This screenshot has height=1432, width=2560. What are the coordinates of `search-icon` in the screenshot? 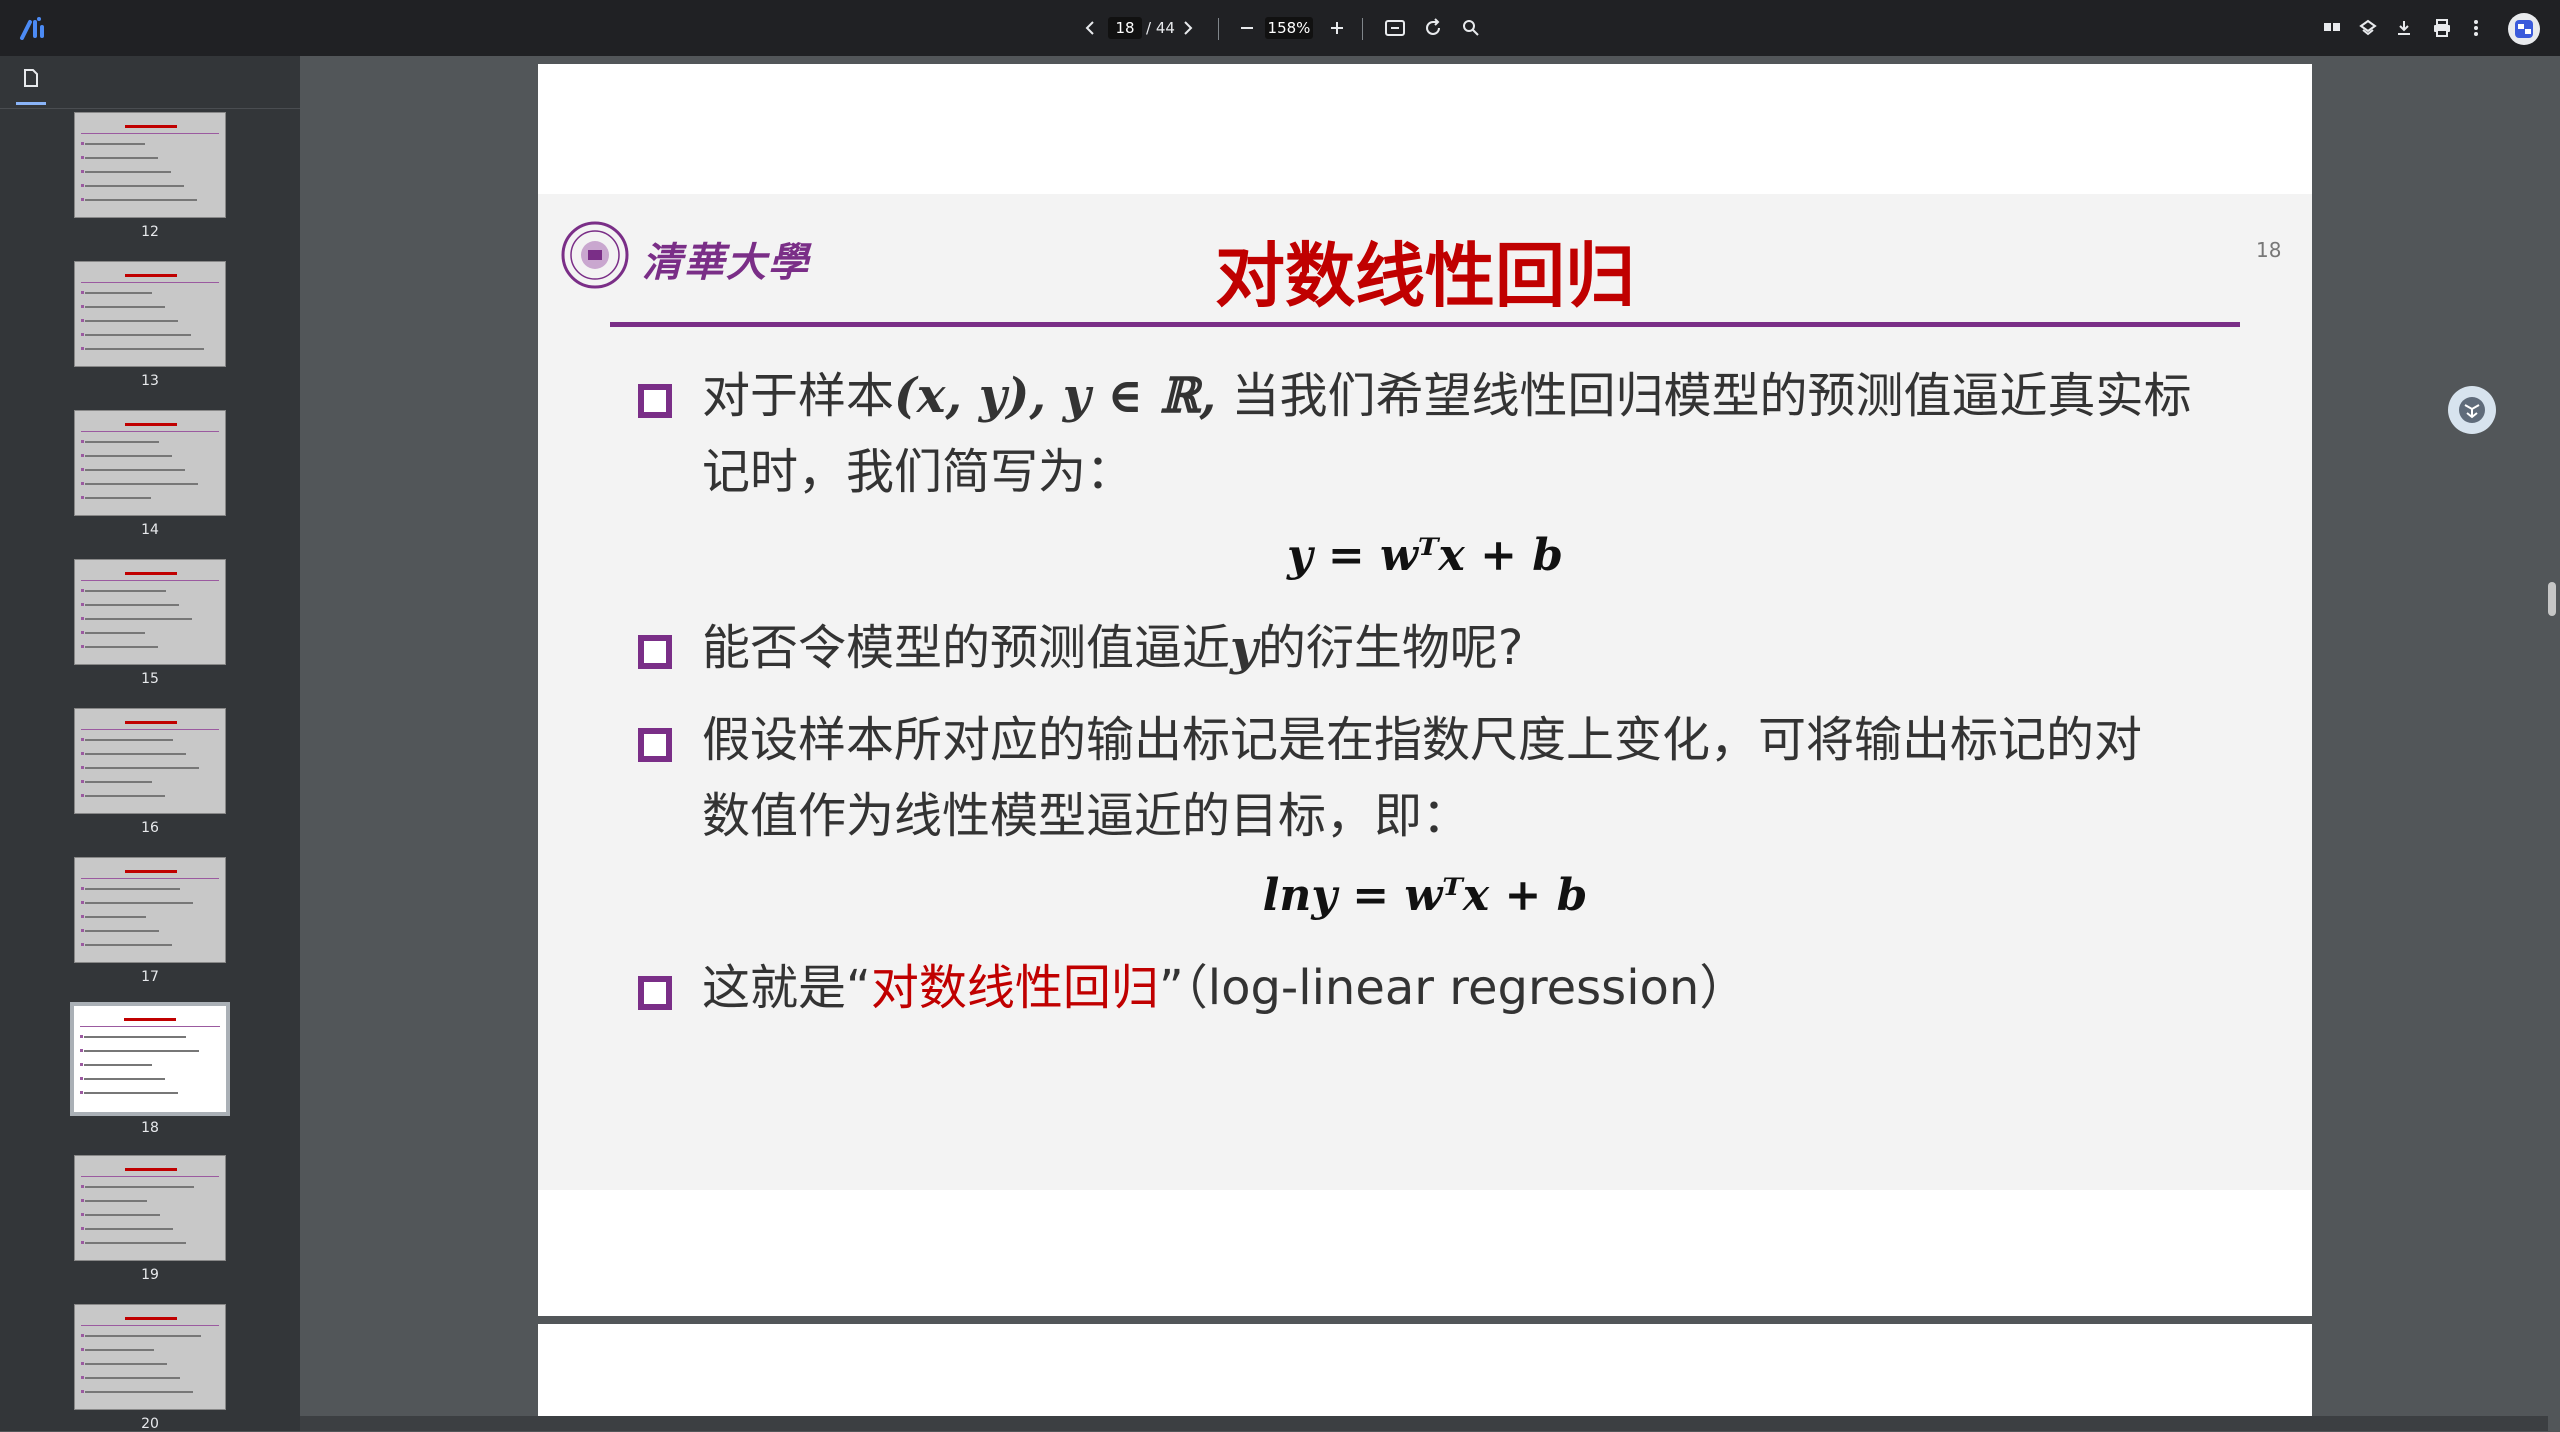 It's located at (1471, 28).